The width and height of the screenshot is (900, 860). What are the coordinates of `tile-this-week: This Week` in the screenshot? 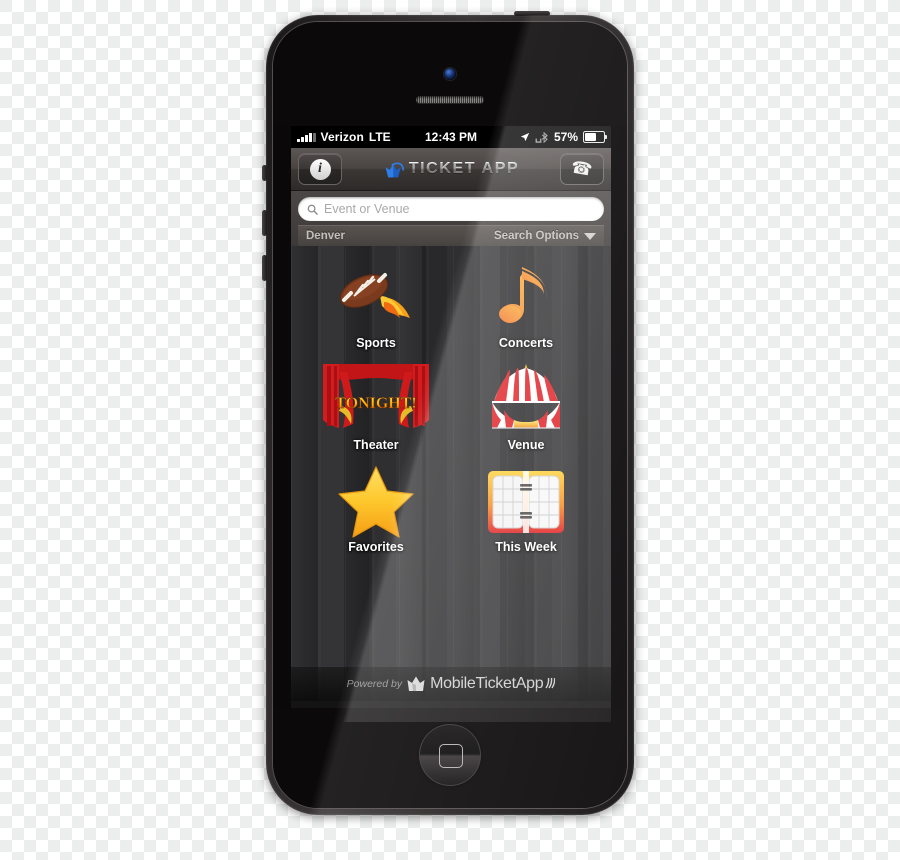 It's located at (526, 515).